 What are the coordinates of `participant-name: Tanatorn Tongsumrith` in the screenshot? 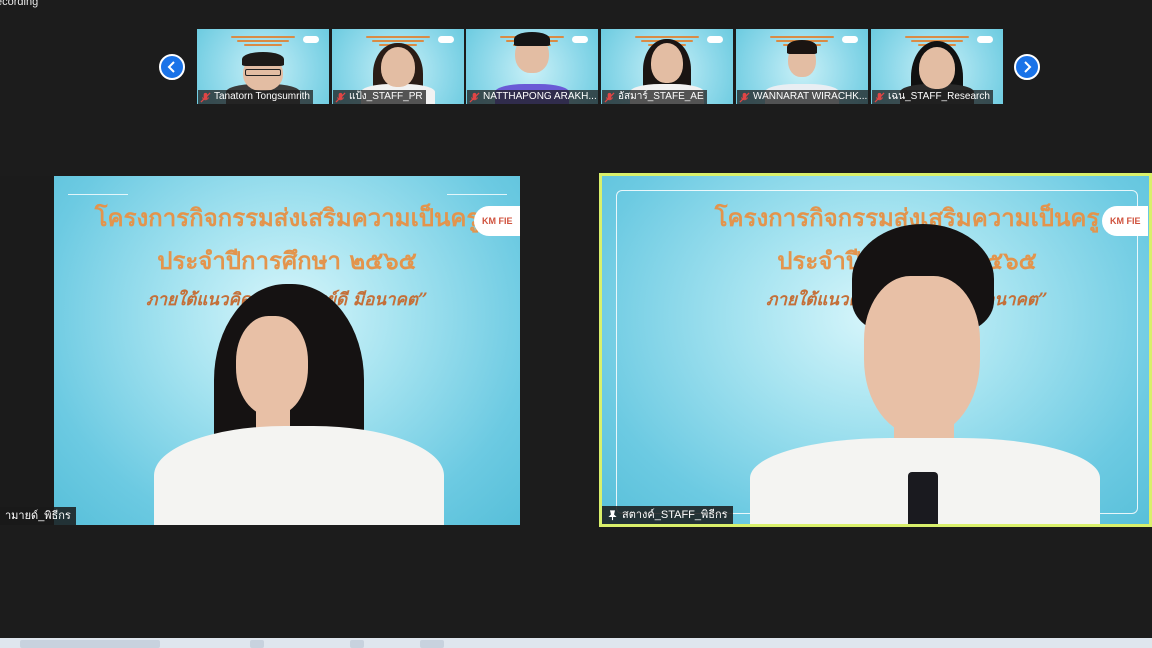 It's located at (262, 96).